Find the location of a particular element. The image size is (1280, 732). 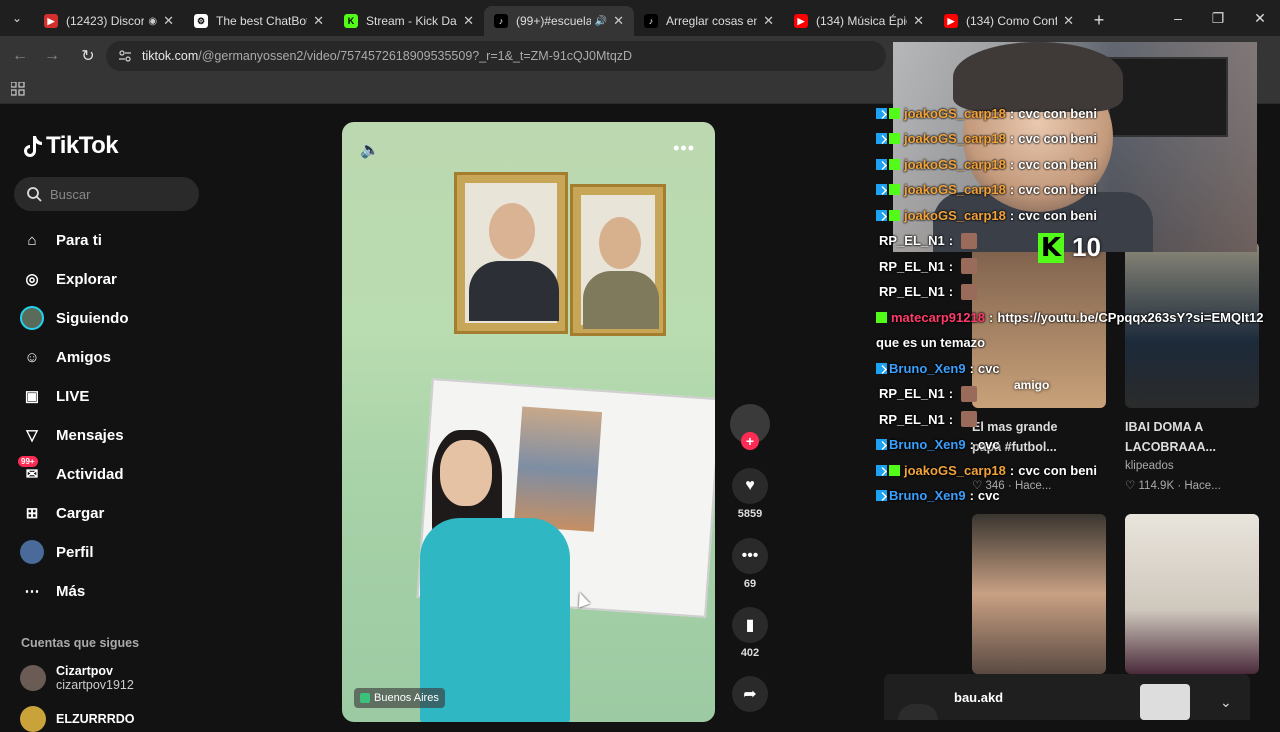

save-button: ▮ 402 is located at coordinates (750, 633).